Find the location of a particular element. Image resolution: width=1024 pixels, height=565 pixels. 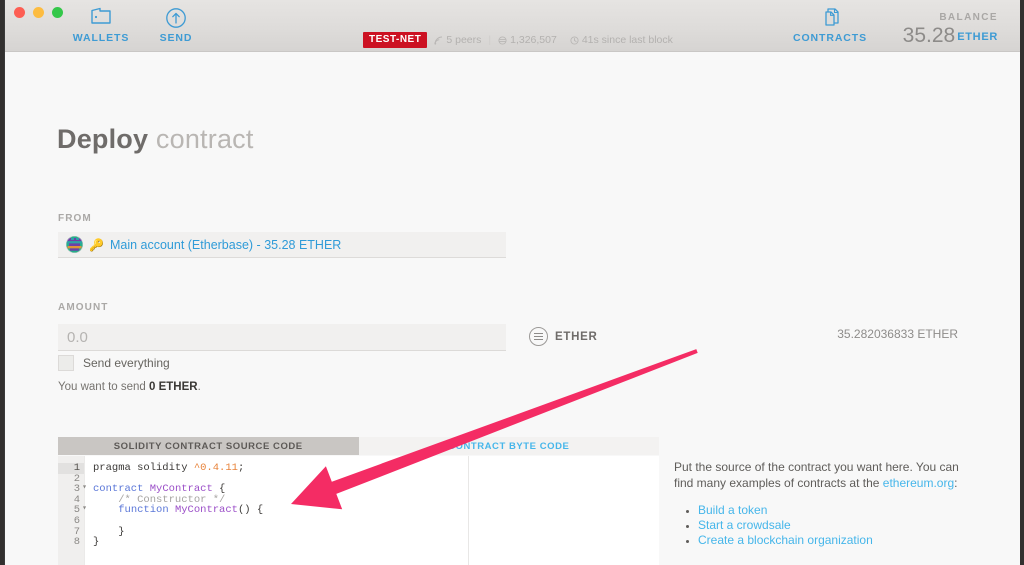

line-number: 8 is located at coordinates (76, 542).